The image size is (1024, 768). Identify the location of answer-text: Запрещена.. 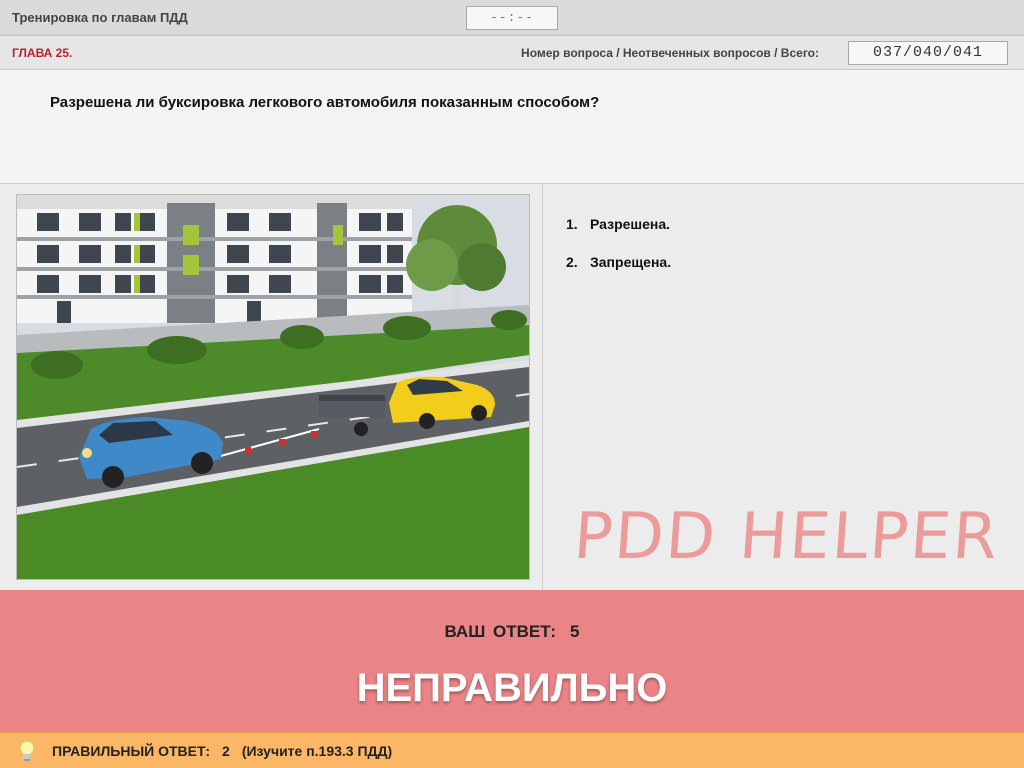
(631, 262).